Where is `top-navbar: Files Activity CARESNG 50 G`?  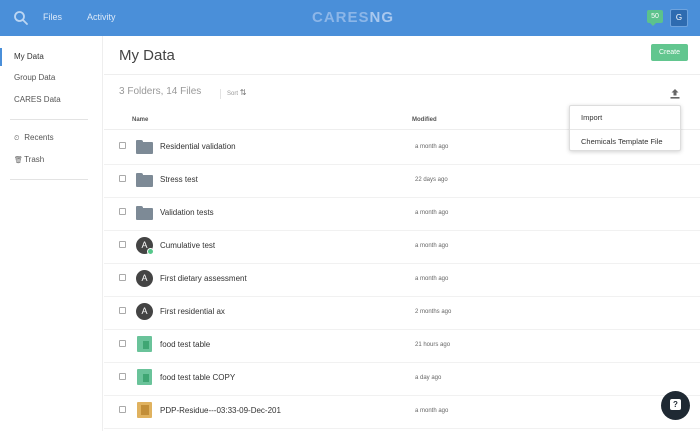
top-navbar: Files Activity CARESNG 50 G is located at coordinates (350, 18).